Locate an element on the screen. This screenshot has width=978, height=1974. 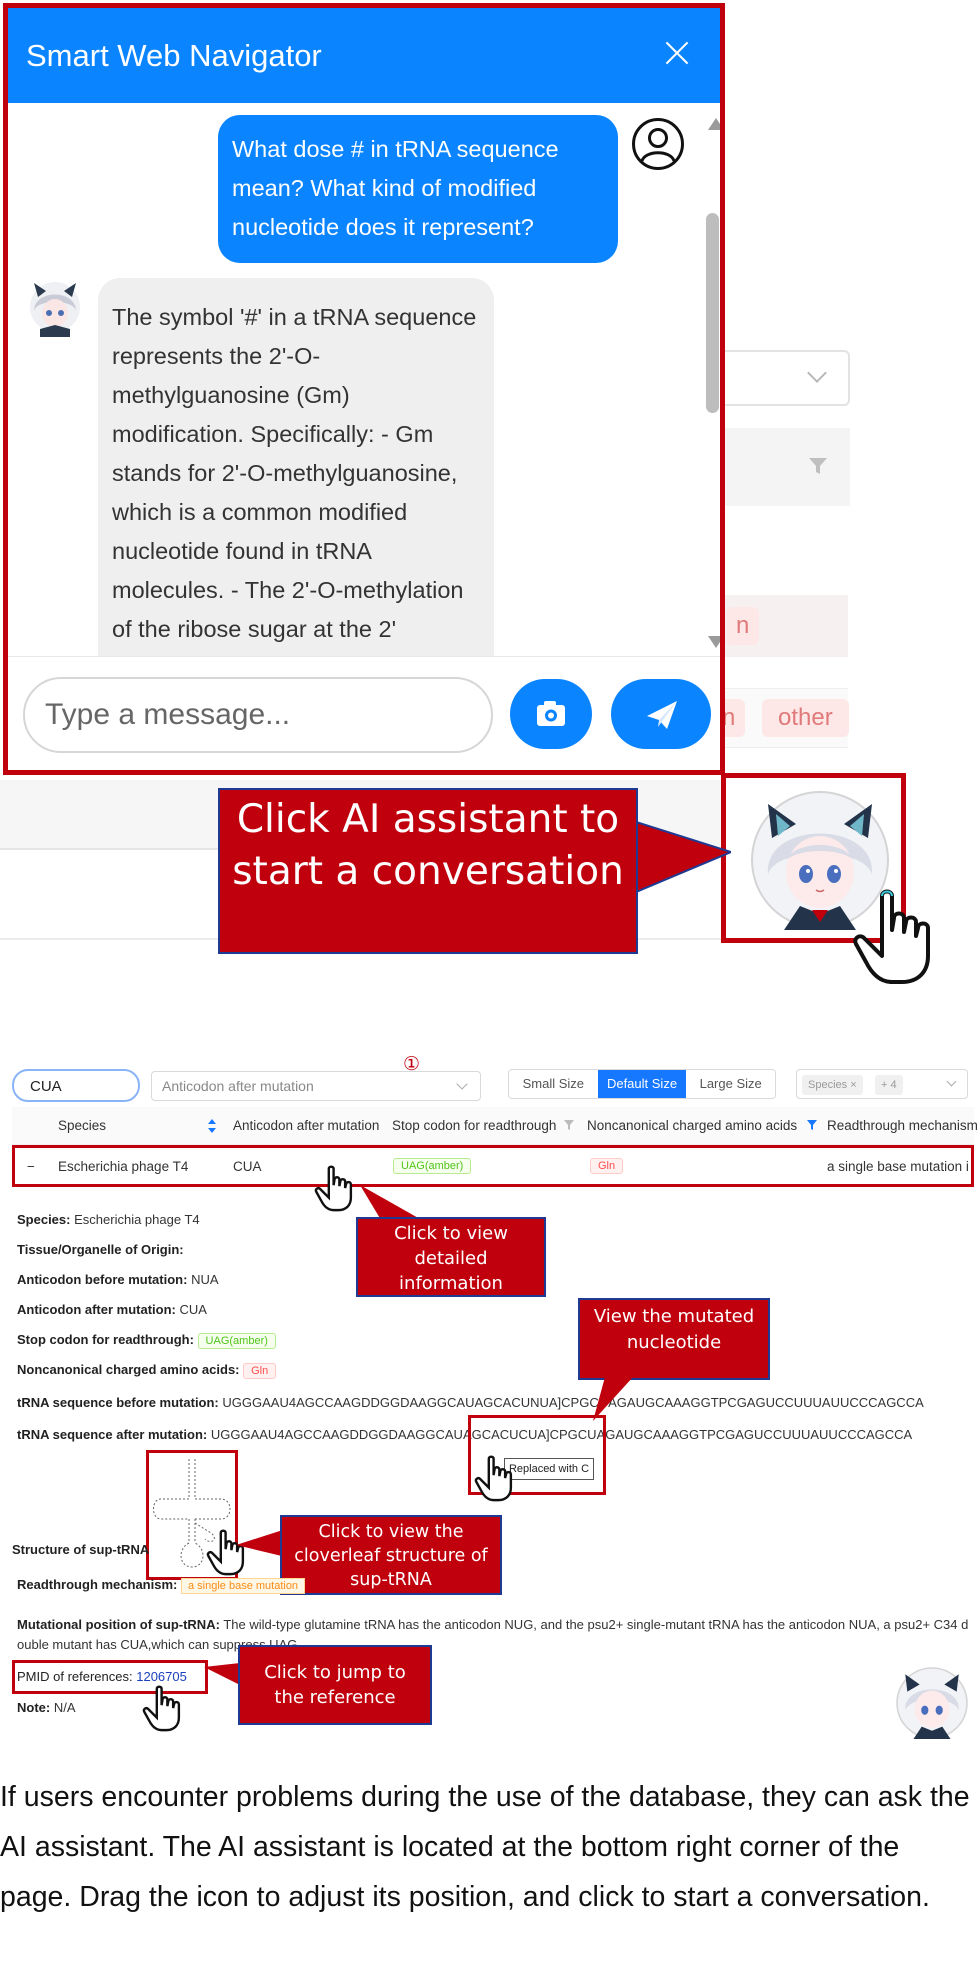
detail-label: Anticodon after mutation: is located at coordinates (96, 1309).